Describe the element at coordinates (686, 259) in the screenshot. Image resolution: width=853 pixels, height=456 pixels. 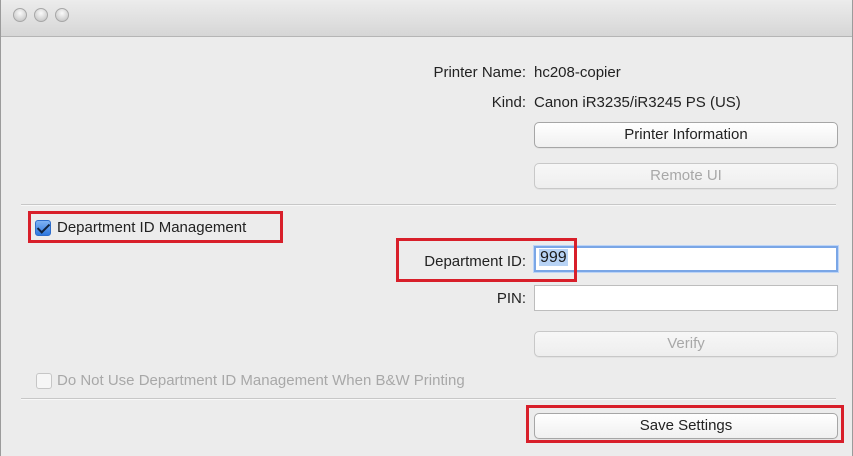
I see `department-id-field: 999` at that location.